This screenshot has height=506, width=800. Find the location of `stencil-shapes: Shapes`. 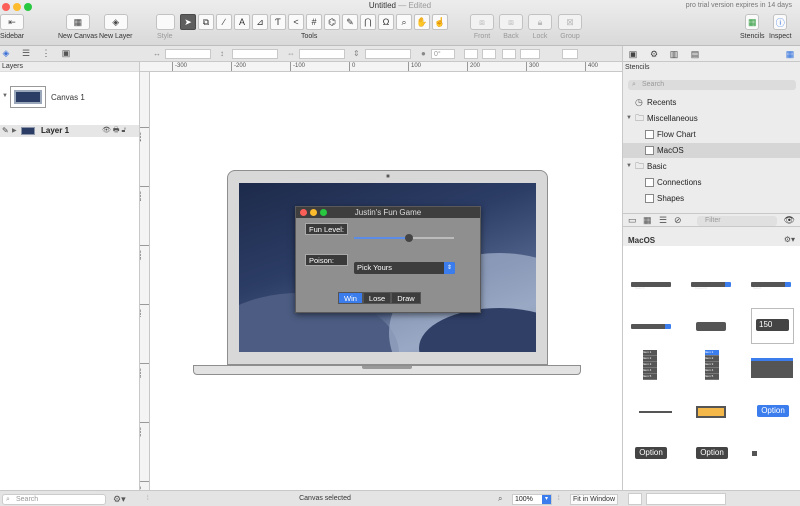

stencil-shapes: Shapes is located at coordinates (711, 198).